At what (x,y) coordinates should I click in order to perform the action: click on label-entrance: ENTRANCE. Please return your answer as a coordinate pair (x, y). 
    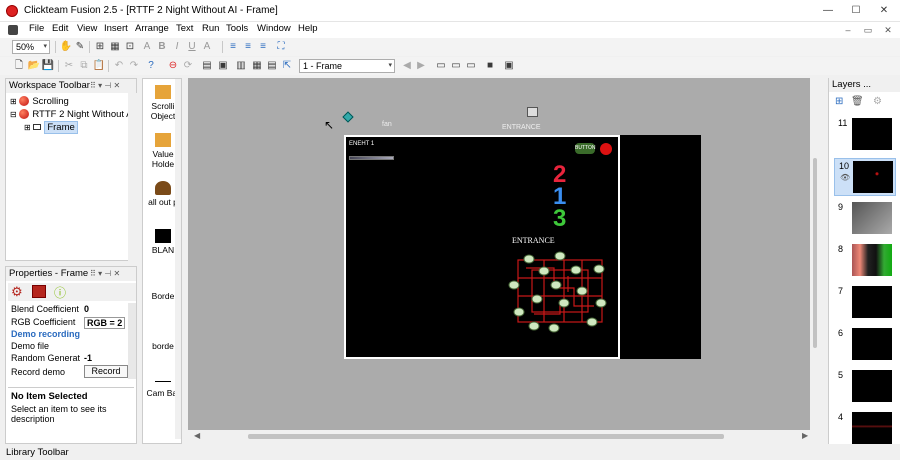
    Looking at the image, I should click on (533, 240).